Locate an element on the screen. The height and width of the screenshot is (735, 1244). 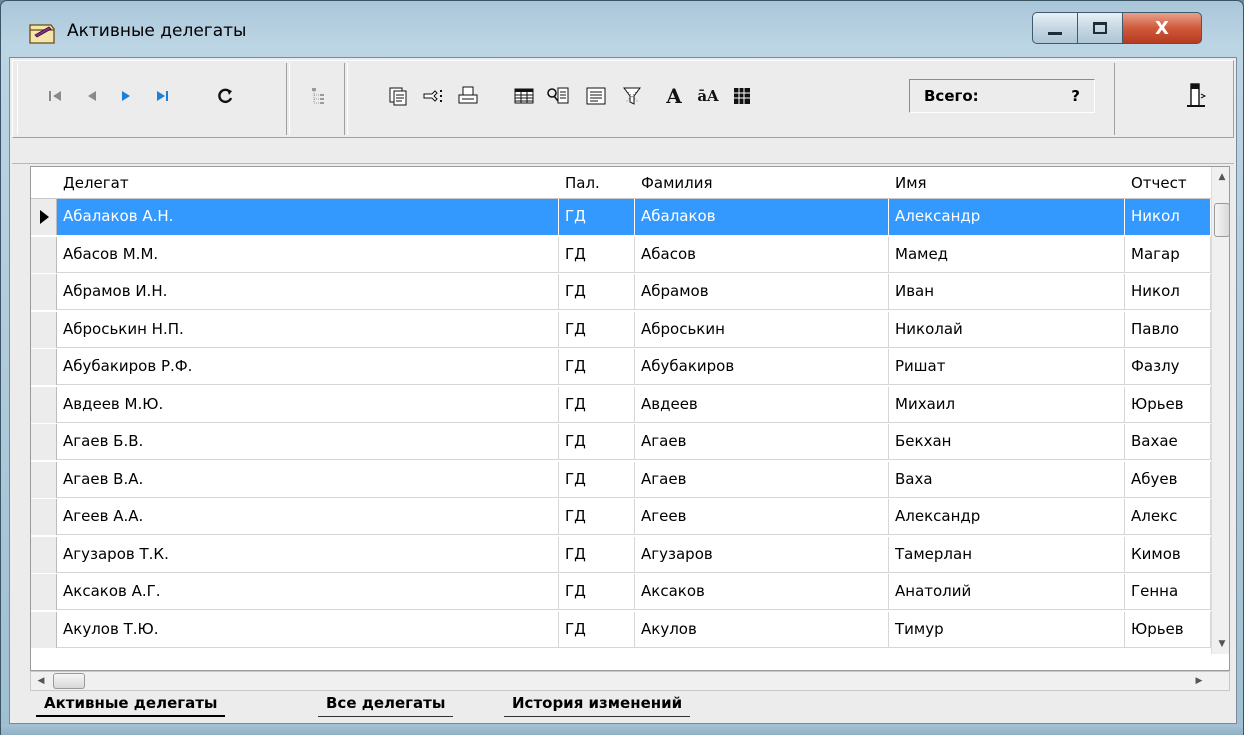
table-row: Акулов Т.Ю. ГД Акулов Тимур Юрьев is located at coordinates (621, 629).